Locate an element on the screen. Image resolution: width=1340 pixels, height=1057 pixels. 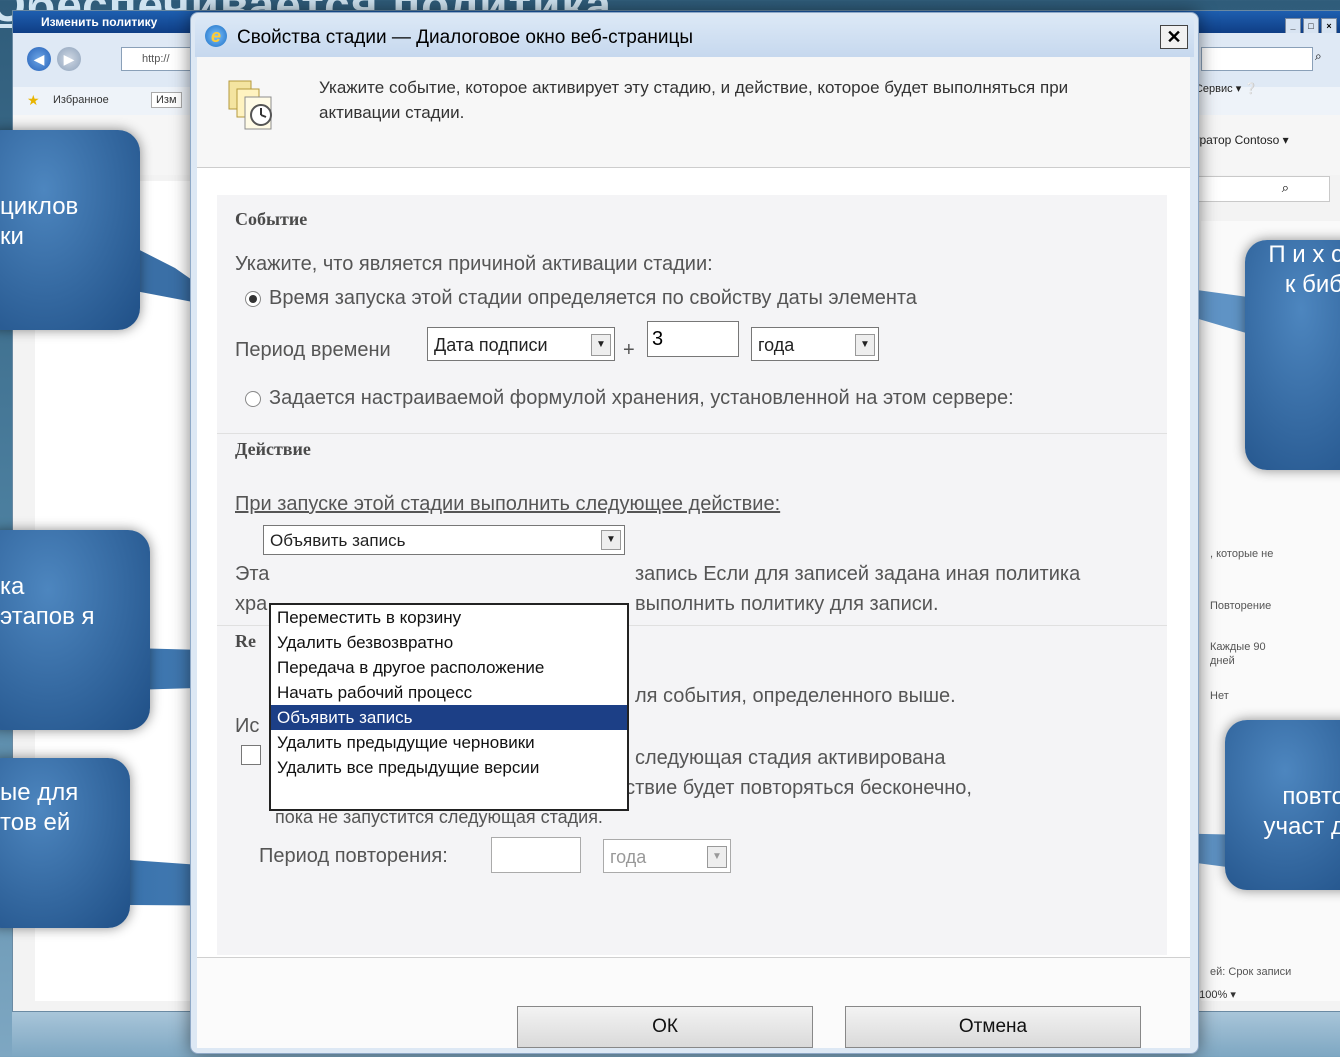
cancel-button: Отмена is located at coordinates (993, 1027).